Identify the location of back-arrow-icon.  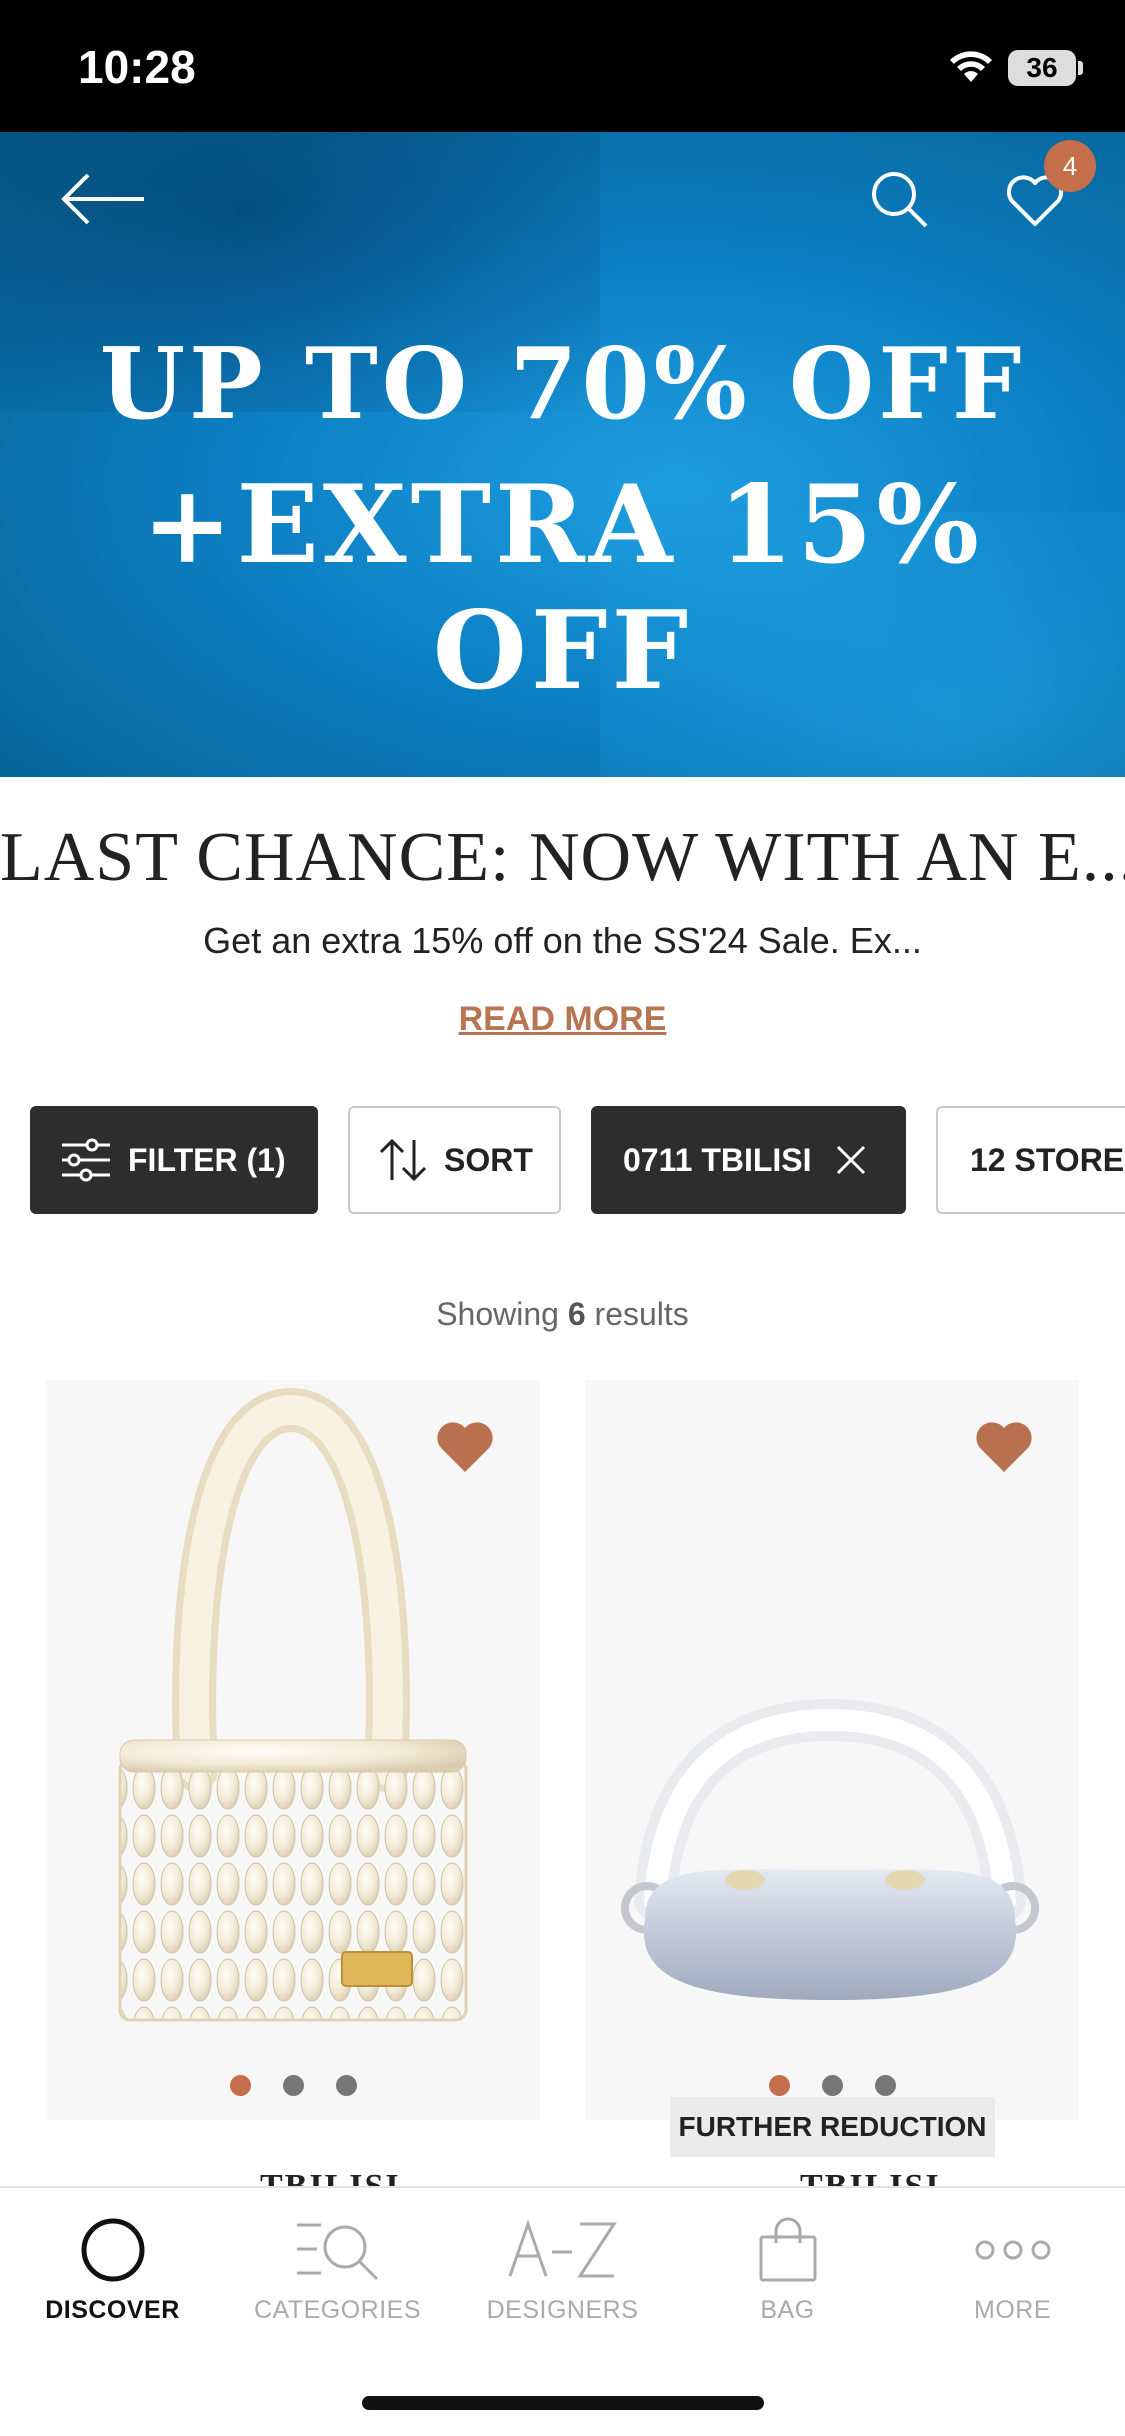
(103, 199).